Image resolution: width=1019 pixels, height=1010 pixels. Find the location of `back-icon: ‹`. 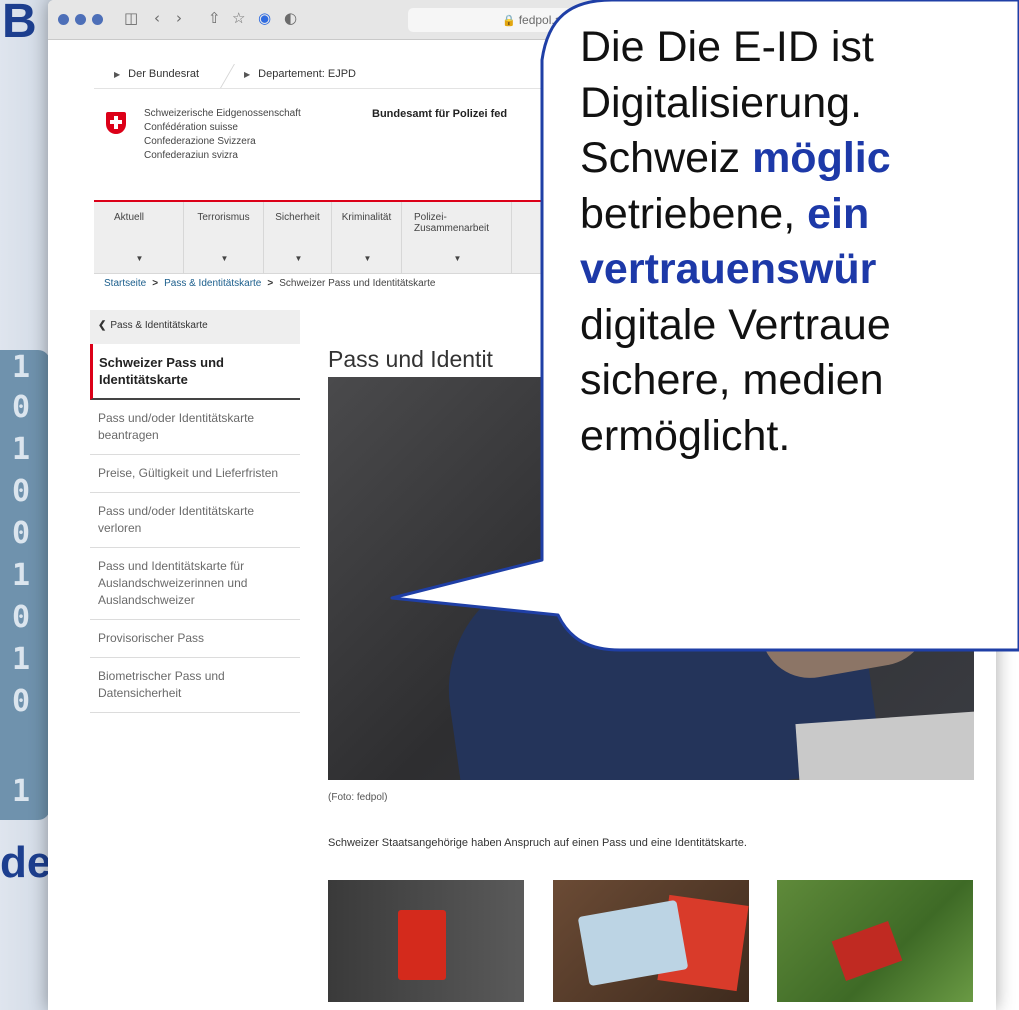

back-icon: ‹ is located at coordinates (157, 18).